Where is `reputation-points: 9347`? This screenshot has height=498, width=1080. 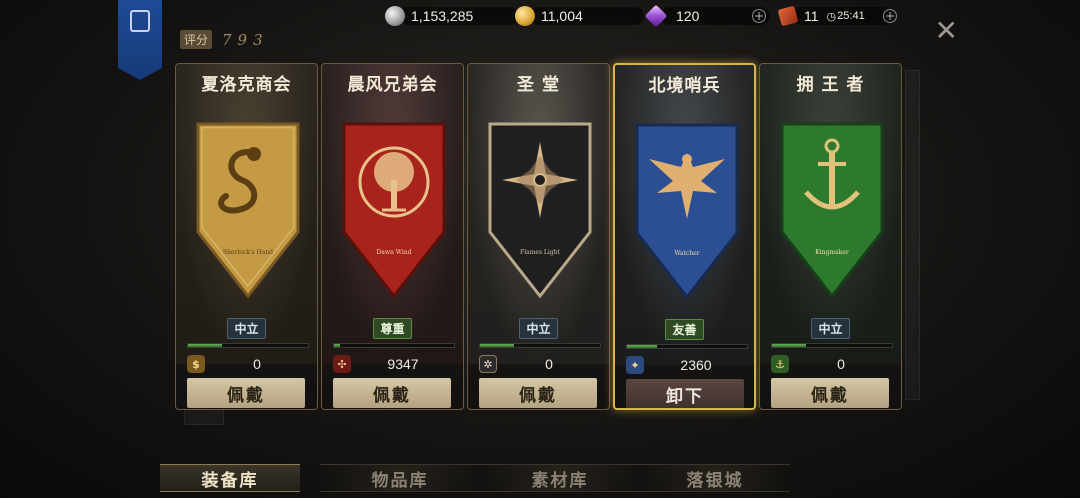
reputation-points: 9347 is located at coordinates (403, 364).